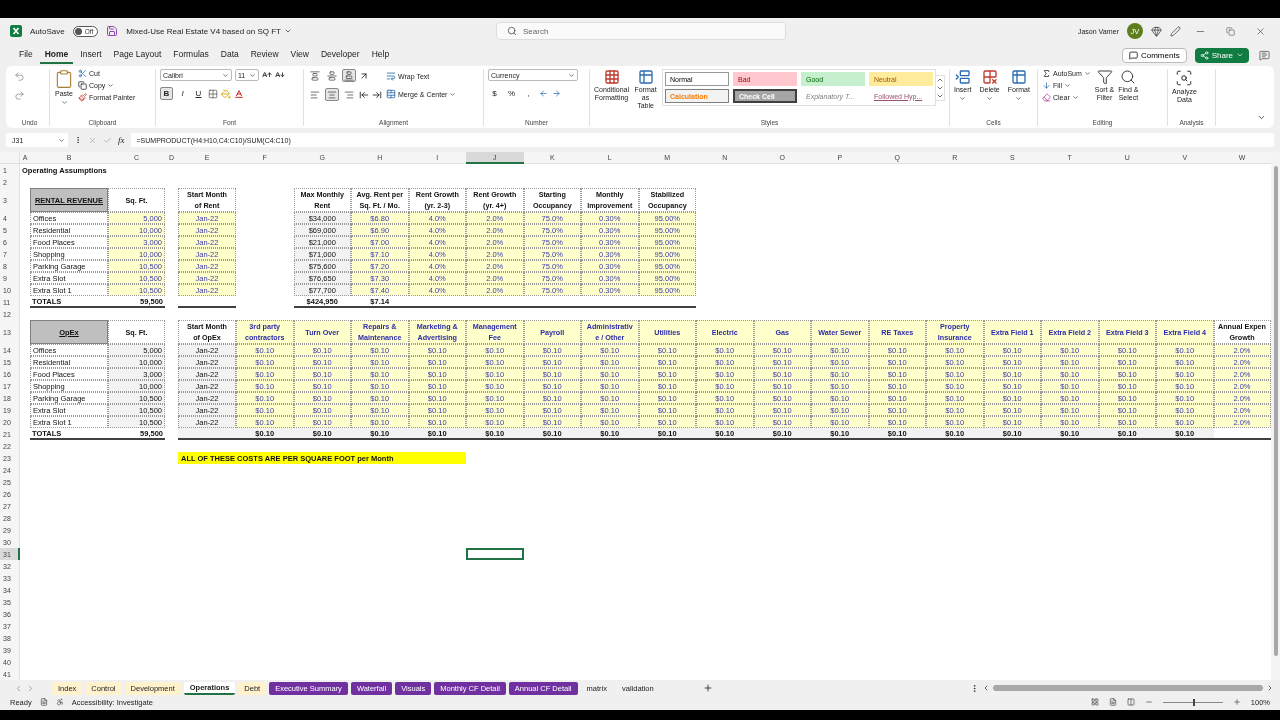 This screenshot has height=720, width=1280. I want to click on total-cell, so click(207, 434).